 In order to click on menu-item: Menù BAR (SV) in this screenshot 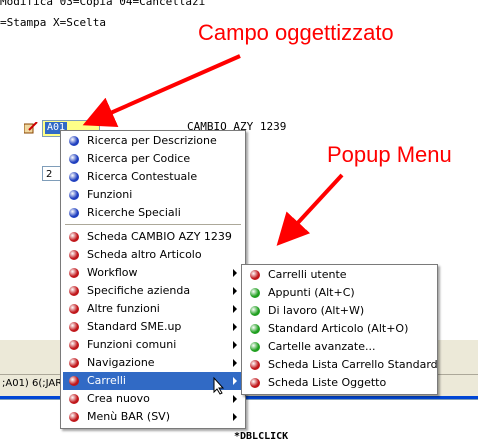, I will do `click(153, 417)`.